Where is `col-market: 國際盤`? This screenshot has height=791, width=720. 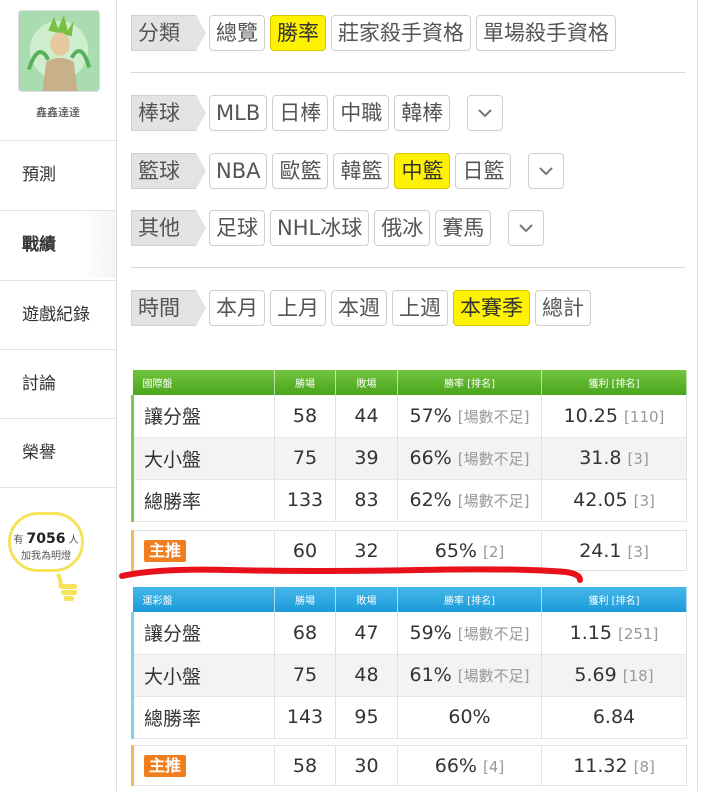 col-market: 國際盤 is located at coordinates (203, 382).